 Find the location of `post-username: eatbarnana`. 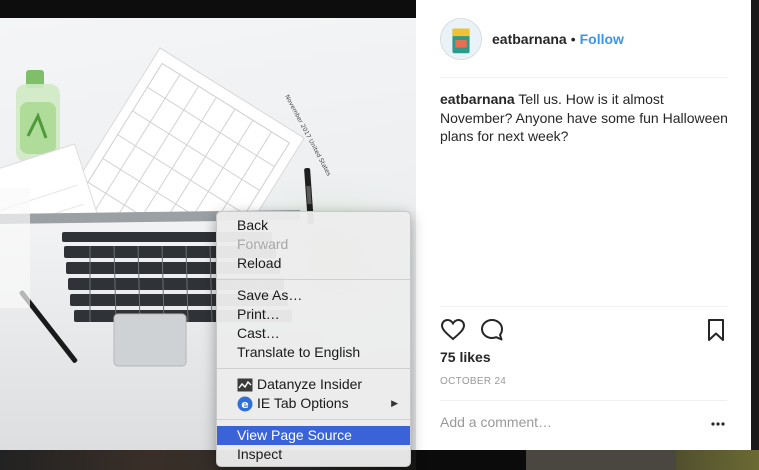

post-username: eatbarnana is located at coordinates (529, 39).